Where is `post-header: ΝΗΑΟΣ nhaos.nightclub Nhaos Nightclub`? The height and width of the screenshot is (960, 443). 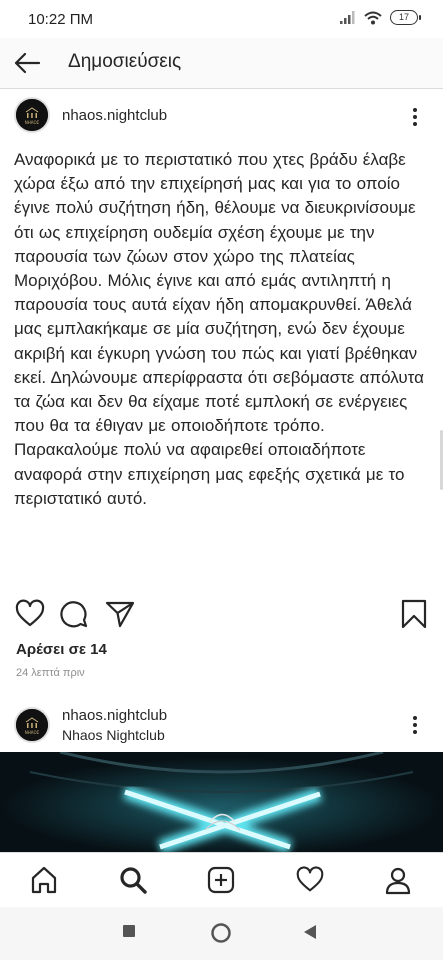 post-header: ΝΗΑΟΣ nhaos.nightclub Nhaos Nightclub is located at coordinates (221, 727).